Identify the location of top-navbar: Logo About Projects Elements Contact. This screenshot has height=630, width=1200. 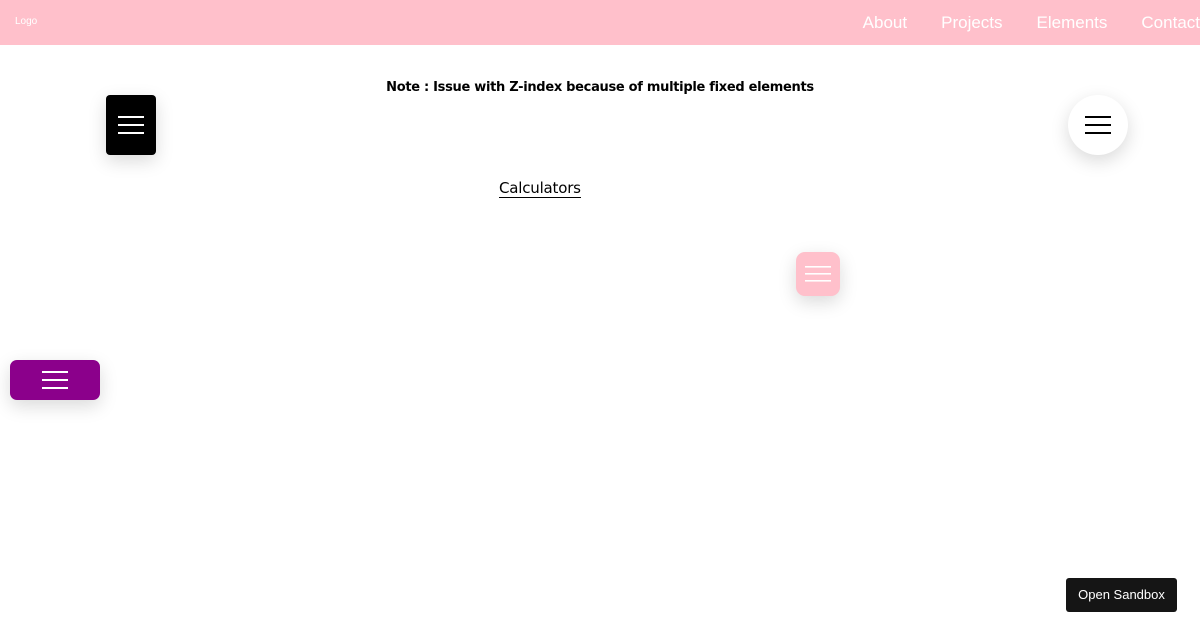
(600, 22).